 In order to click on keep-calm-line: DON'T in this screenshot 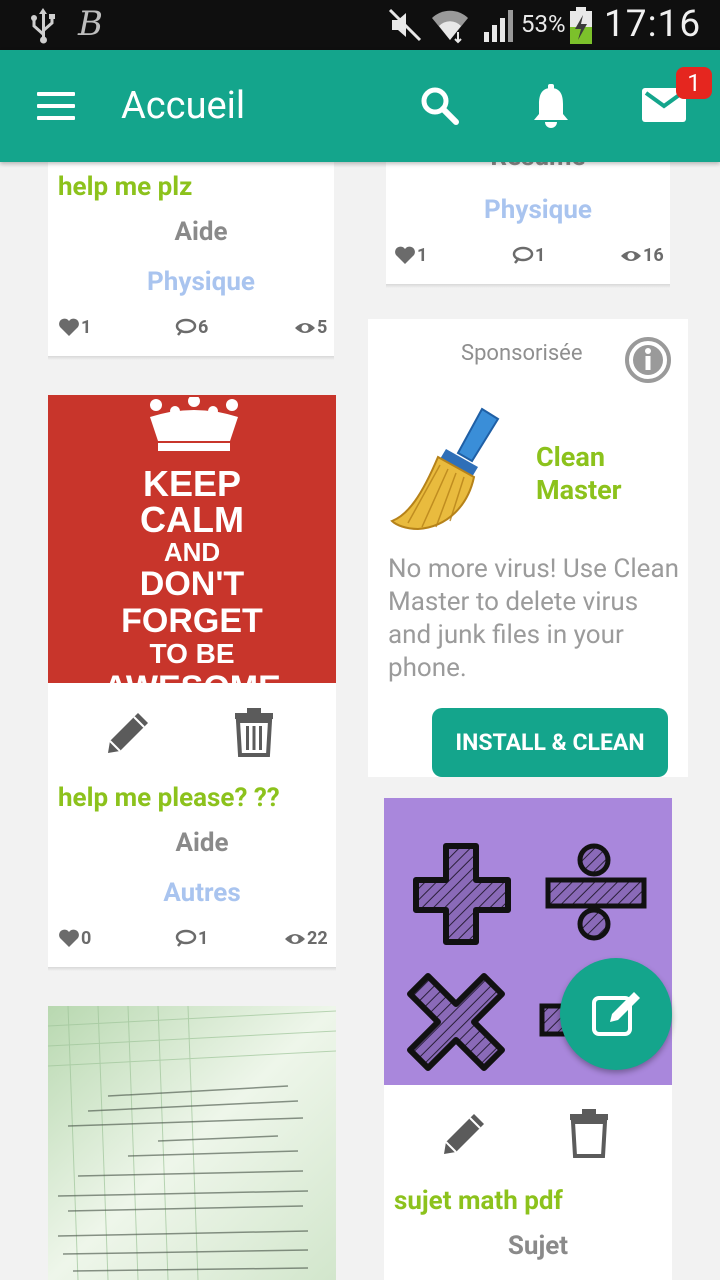, I will do `click(192, 584)`.